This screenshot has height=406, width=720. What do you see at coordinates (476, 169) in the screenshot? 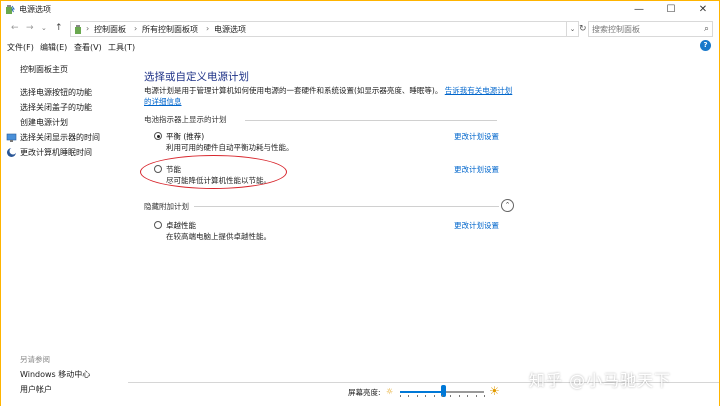
I see `change-plan-settings-power-saver: 更改计划设置` at bounding box center [476, 169].